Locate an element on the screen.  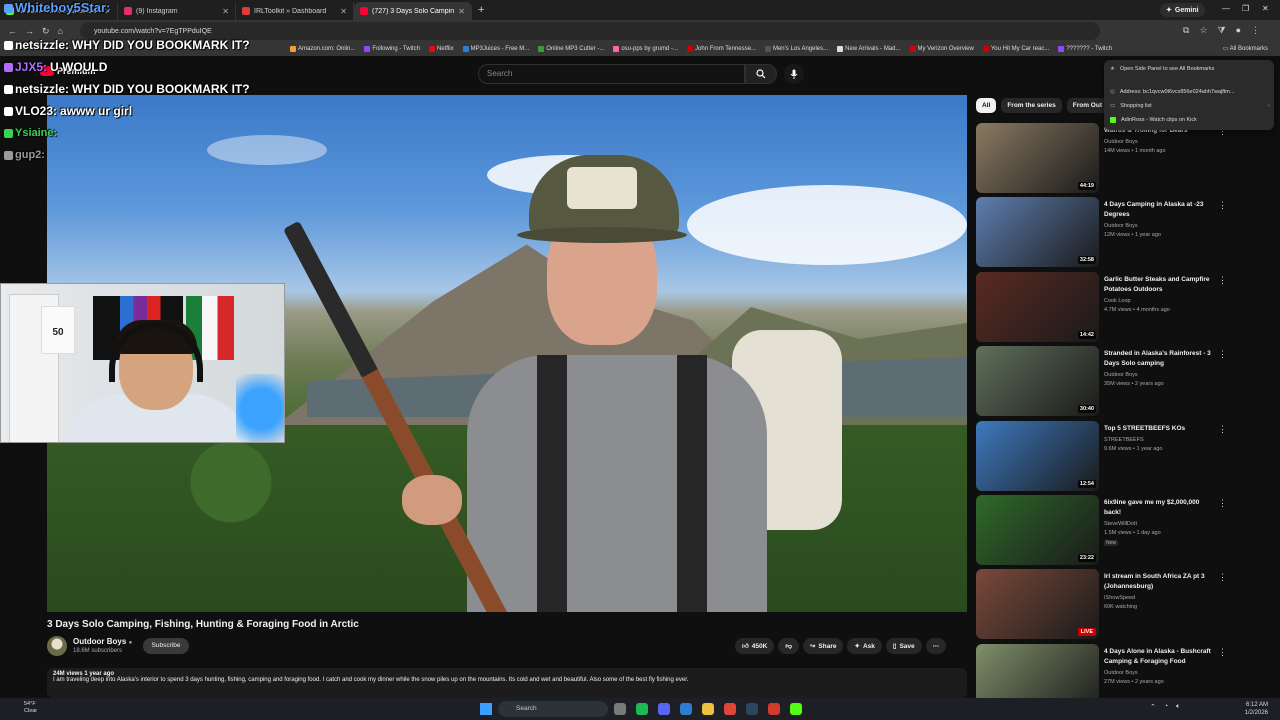
new-tab-button: + is located at coordinates (481, 10).